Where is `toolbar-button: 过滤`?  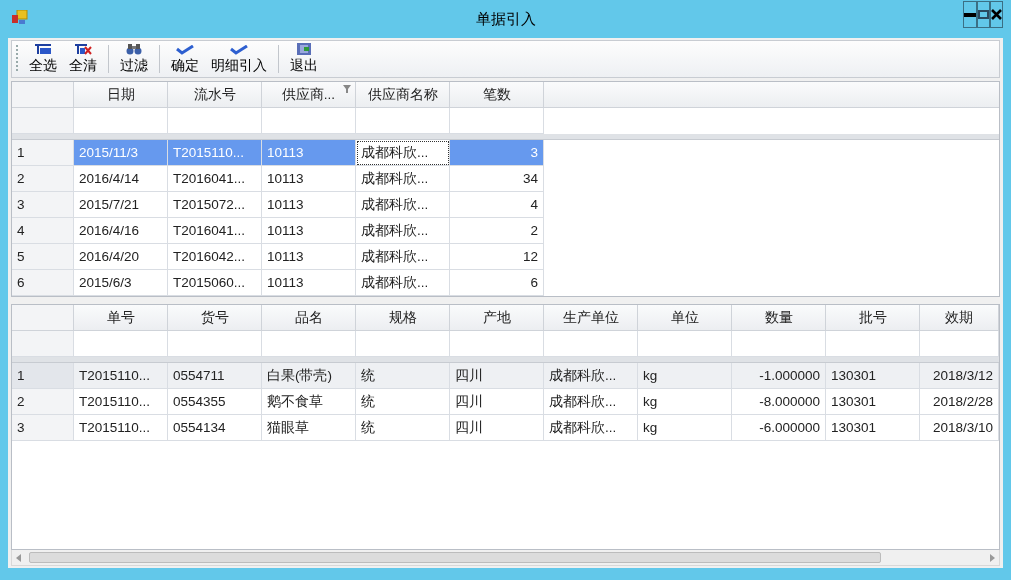 toolbar-button: 过滤 is located at coordinates (134, 59).